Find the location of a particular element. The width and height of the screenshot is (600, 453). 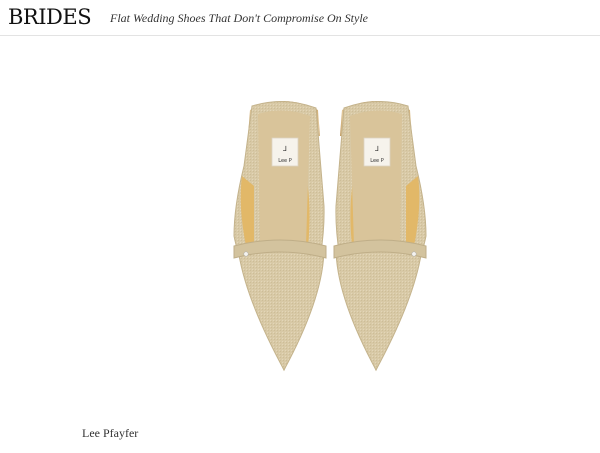

right-shoe: ⅃ Lee P is located at coordinates (380, 236).